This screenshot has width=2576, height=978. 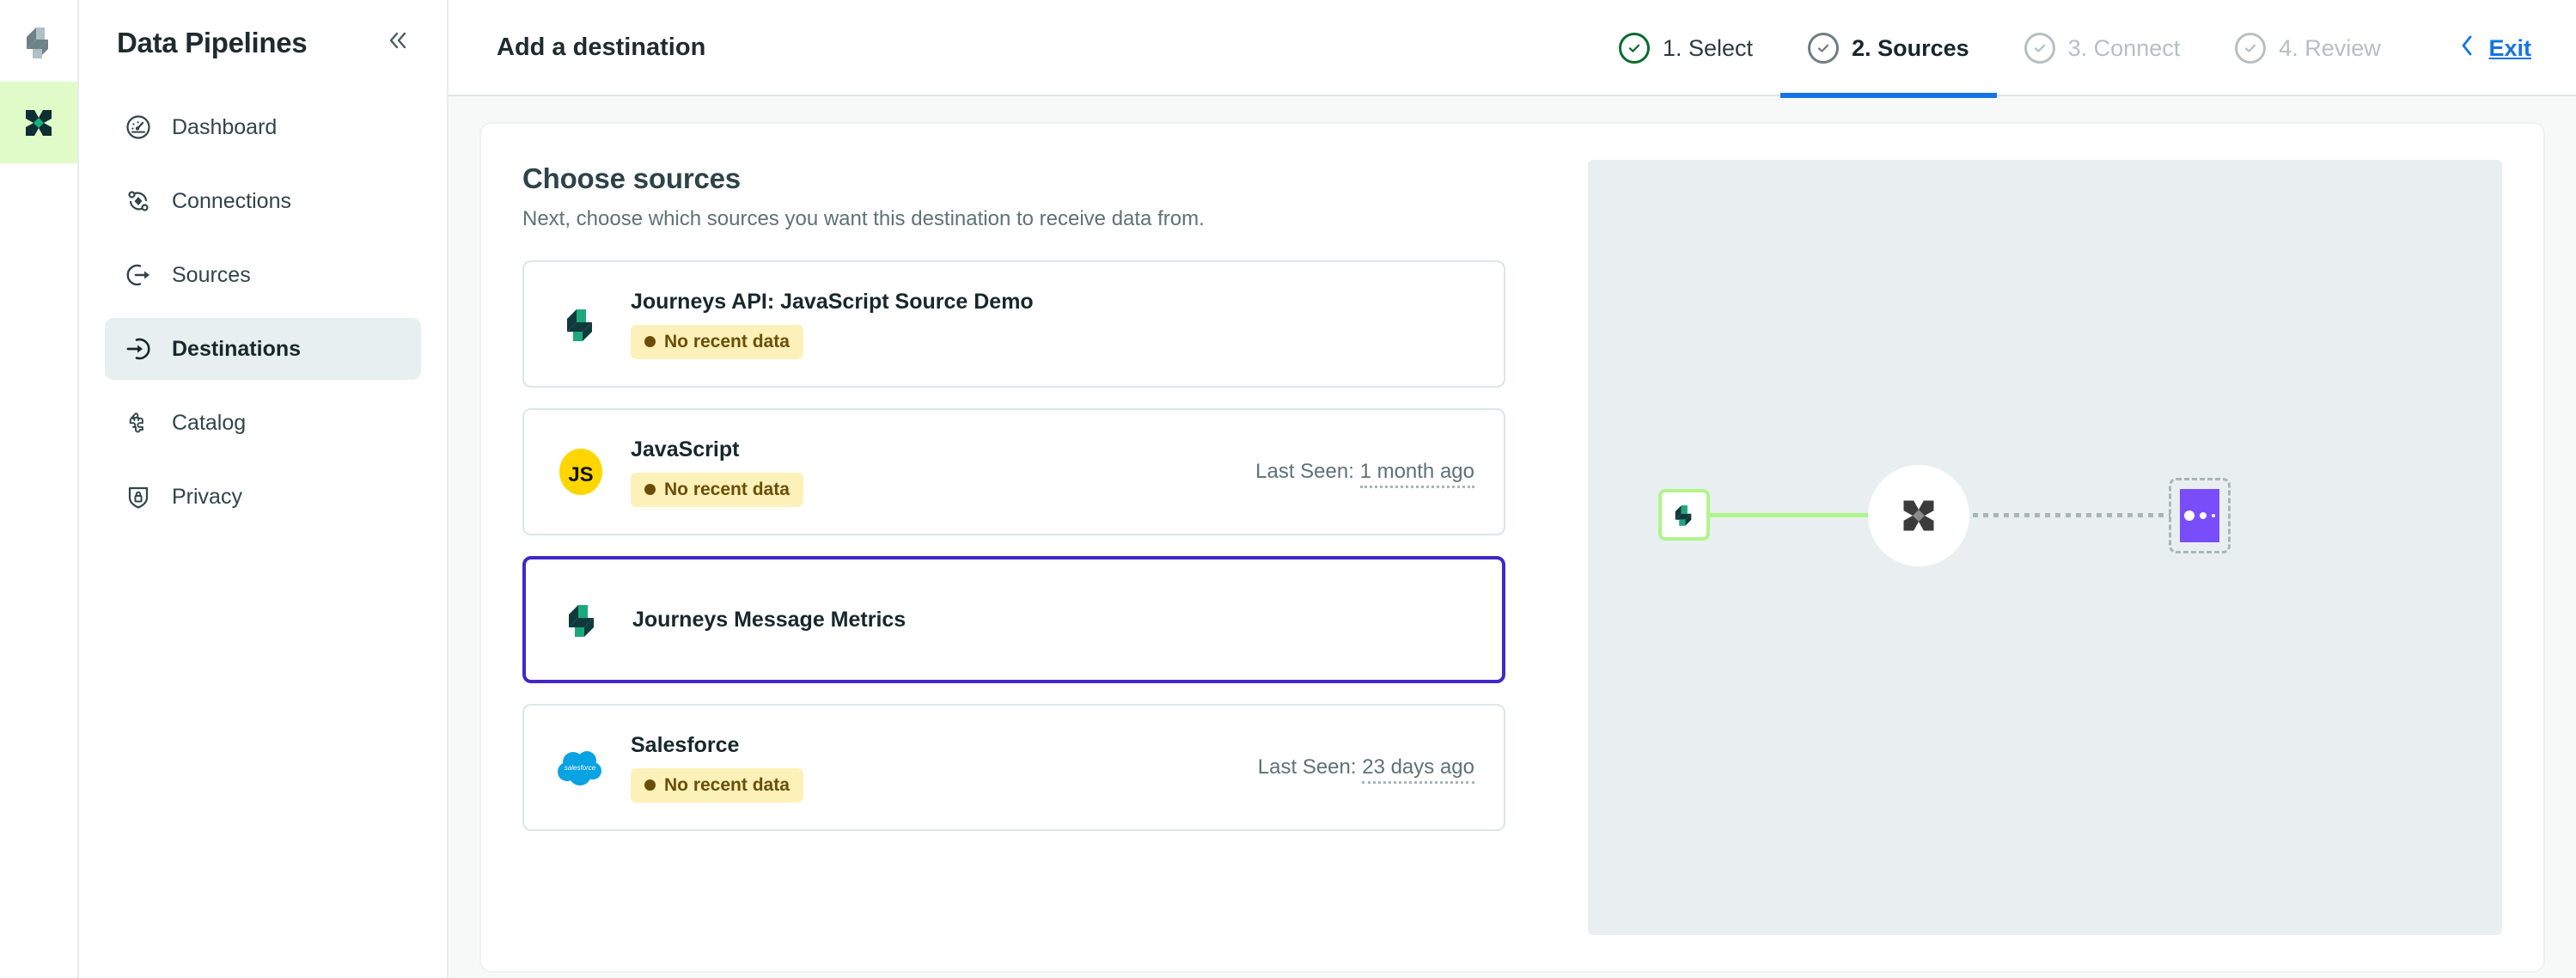 I want to click on diagram-destination-slot, so click(x=2200, y=516).